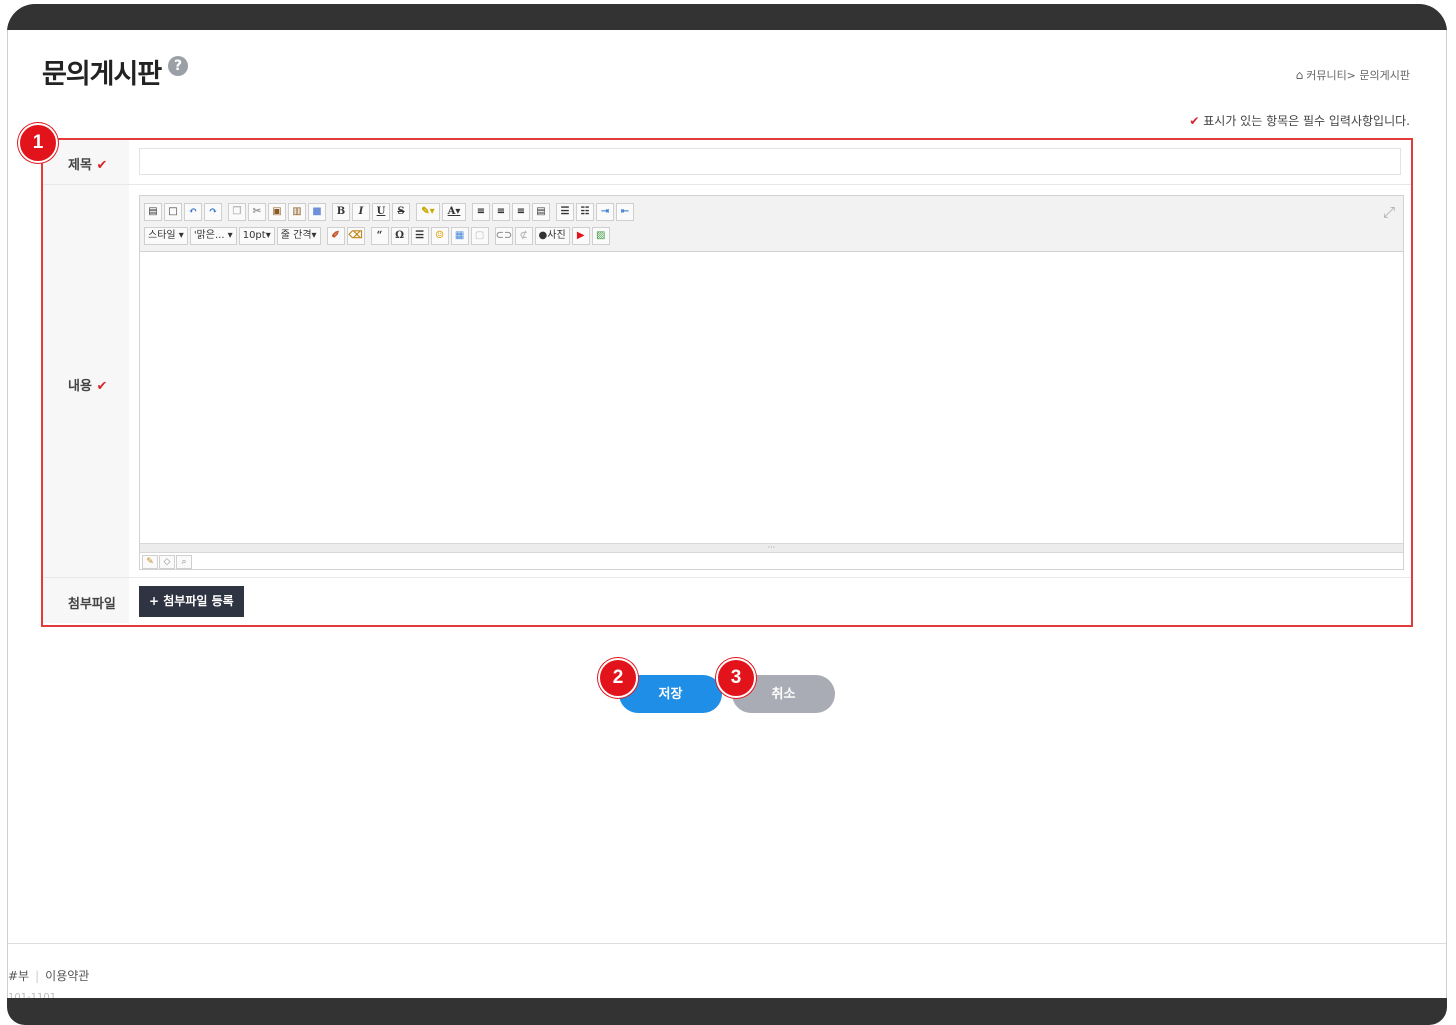 The height and width of the screenshot is (1025, 1456). What do you see at coordinates (193, 212) in the screenshot?
I see `undo-icon: ↶` at bounding box center [193, 212].